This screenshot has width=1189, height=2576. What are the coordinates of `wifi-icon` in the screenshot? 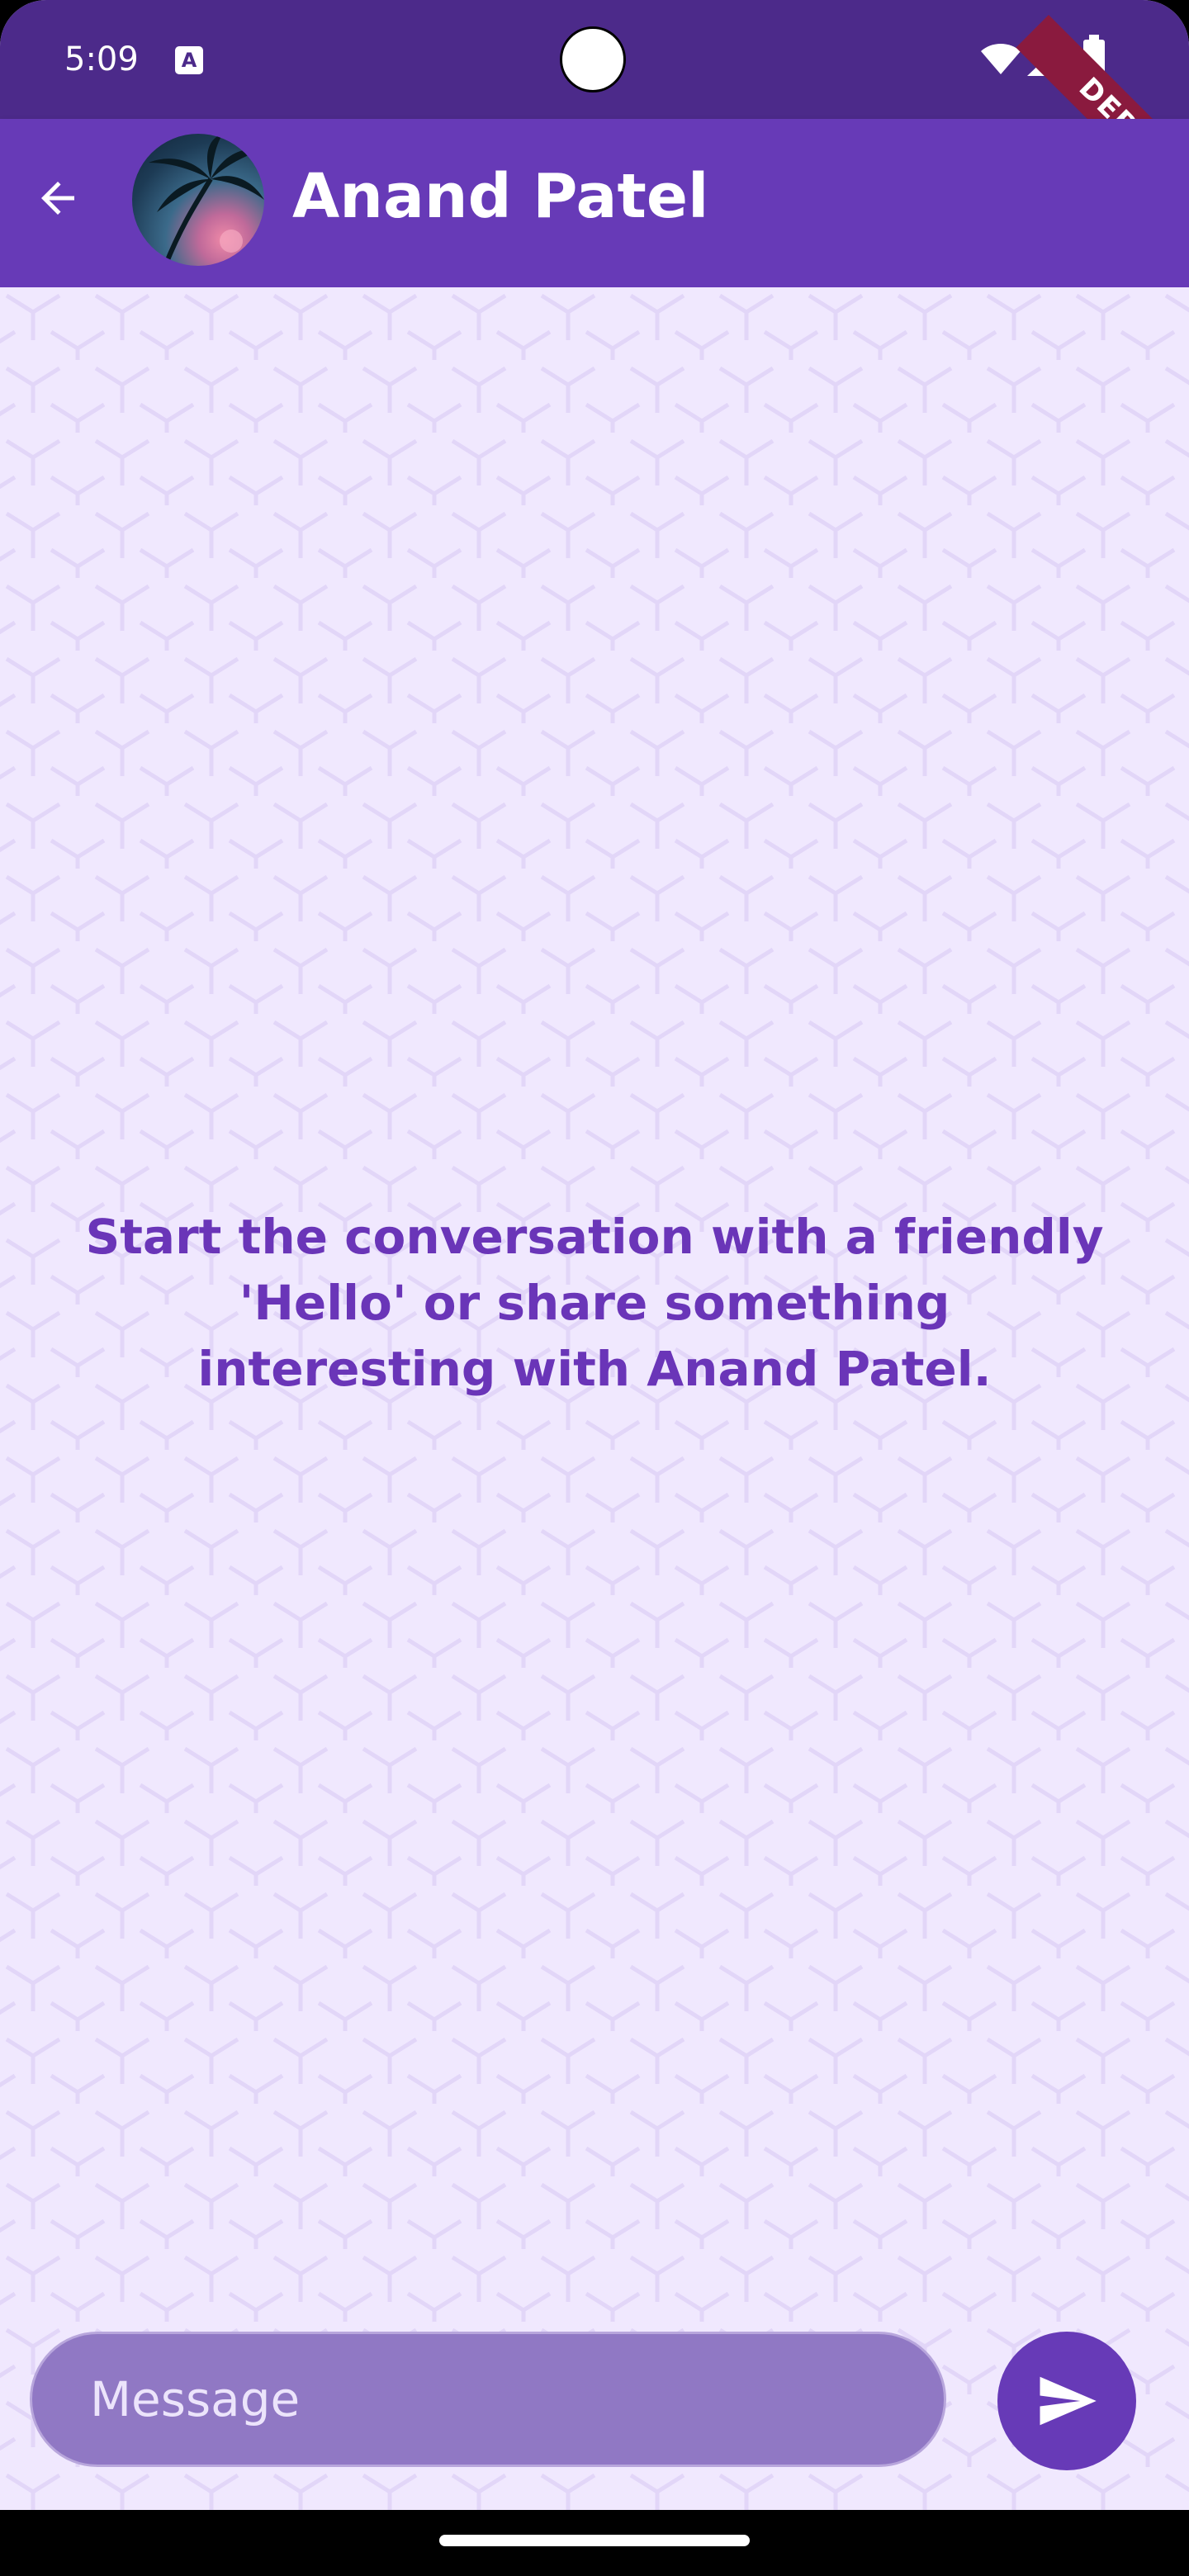 It's located at (1001, 59).